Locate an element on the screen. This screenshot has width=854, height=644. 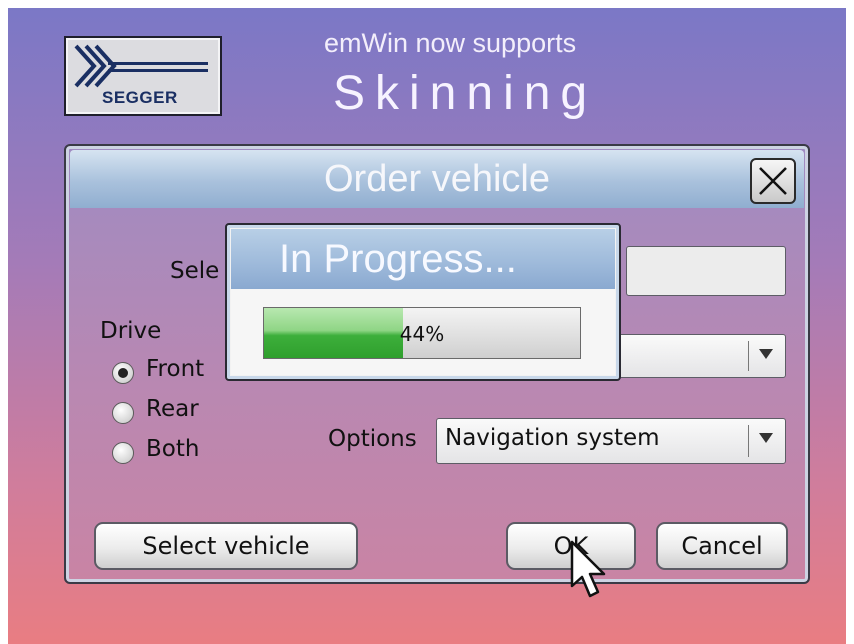
select-vehicle-button: Select vehicle is located at coordinates (226, 546).